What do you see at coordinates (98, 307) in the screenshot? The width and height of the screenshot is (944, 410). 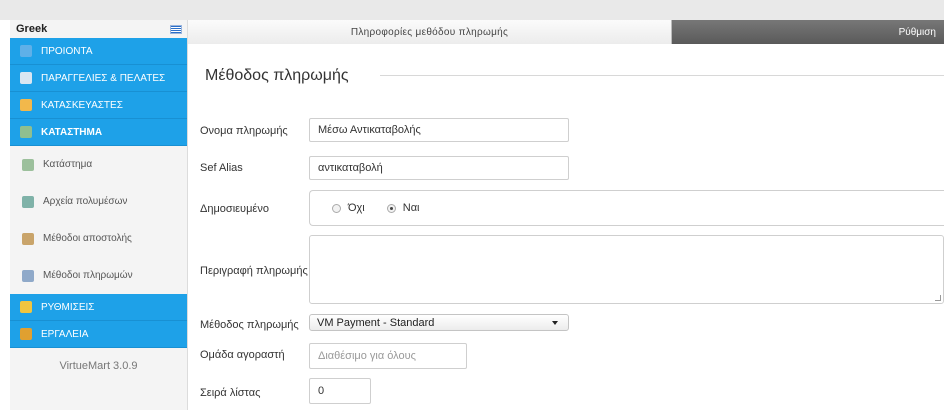 I see `sidebar-item: ΡΥΘΜΙΣΕΙΣ` at bounding box center [98, 307].